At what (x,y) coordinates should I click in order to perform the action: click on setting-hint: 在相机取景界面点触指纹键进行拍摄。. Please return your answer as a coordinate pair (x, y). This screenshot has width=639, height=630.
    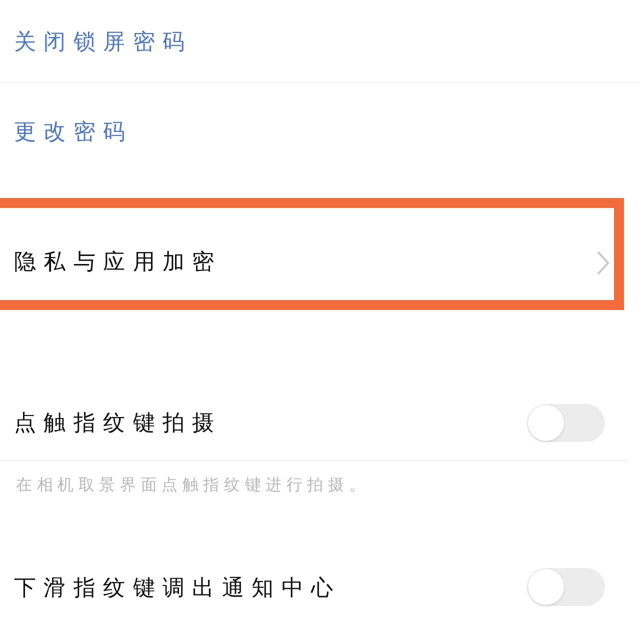
    Looking at the image, I should click on (193, 486).